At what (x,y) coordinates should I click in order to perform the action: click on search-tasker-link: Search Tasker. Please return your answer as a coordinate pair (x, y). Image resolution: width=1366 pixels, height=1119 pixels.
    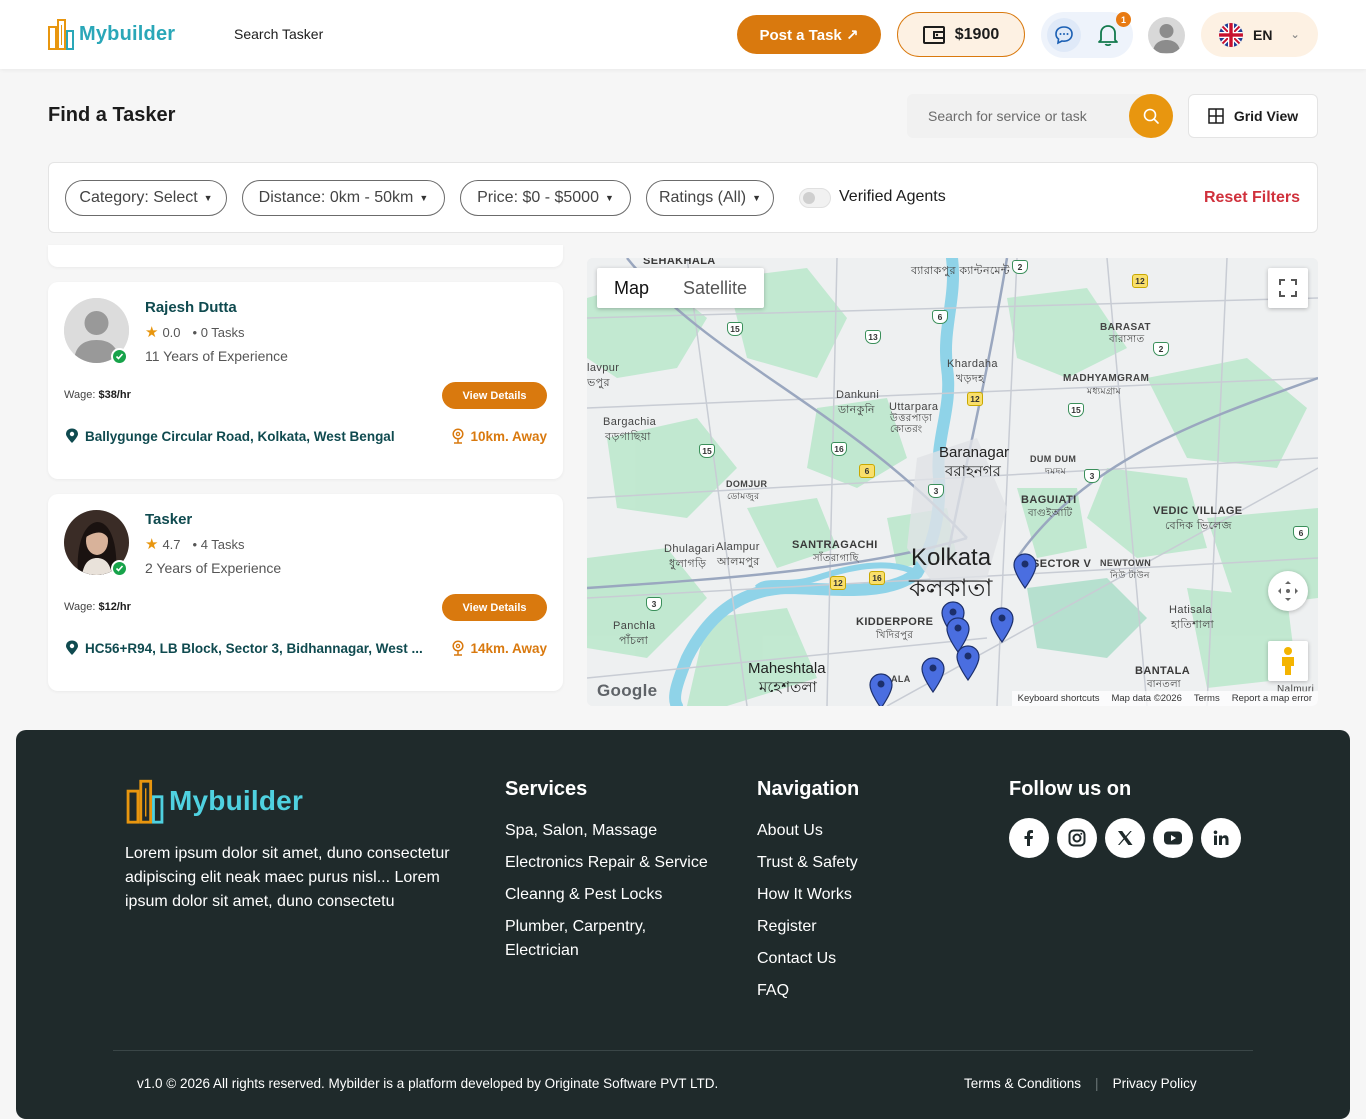
    Looking at the image, I should click on (278, 34).